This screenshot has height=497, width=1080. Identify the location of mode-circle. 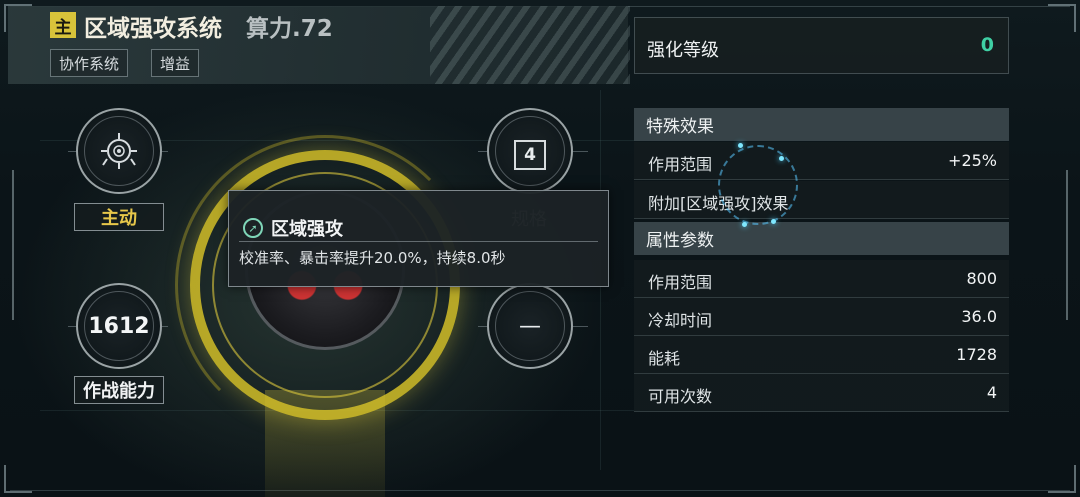
(119, 151).